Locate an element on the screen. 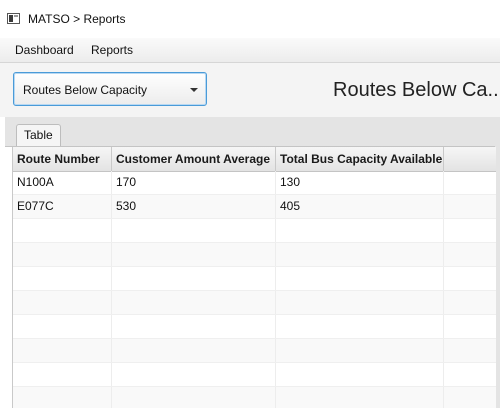 This screenshot has height=408, width=500. report-type-selected: Routes Below Capacity is located at coordinates (85, 90).